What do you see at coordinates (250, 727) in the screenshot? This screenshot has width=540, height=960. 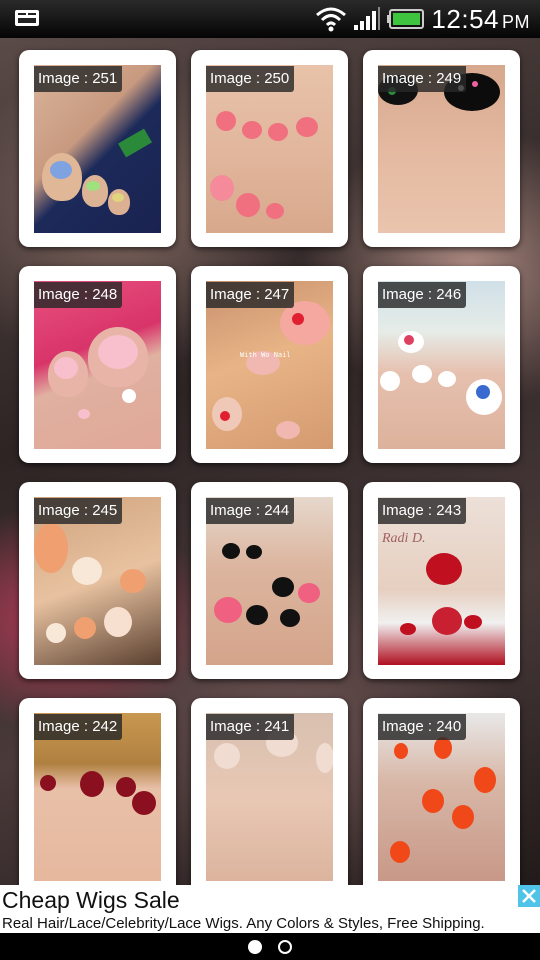 I see `image-number-label: Image : 241` at bounding box center [250, 727].